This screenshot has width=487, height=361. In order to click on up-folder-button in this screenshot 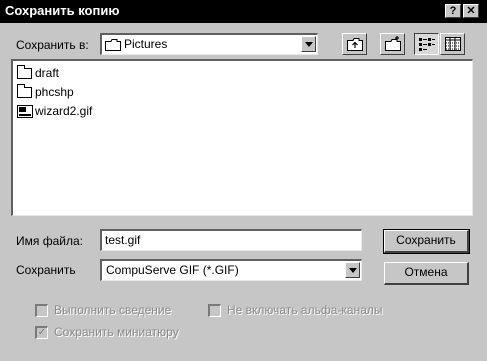, I will do `click(354, 44)`.